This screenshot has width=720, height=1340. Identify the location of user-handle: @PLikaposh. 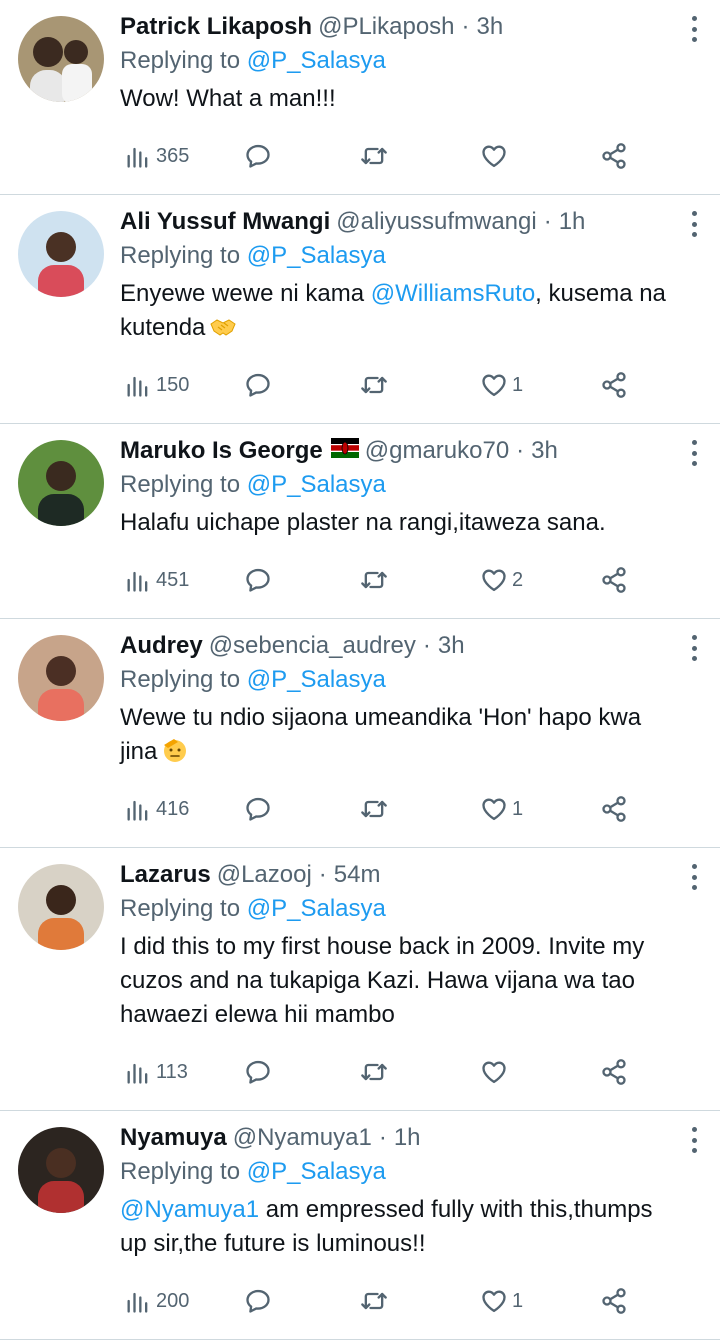
(386, 27).